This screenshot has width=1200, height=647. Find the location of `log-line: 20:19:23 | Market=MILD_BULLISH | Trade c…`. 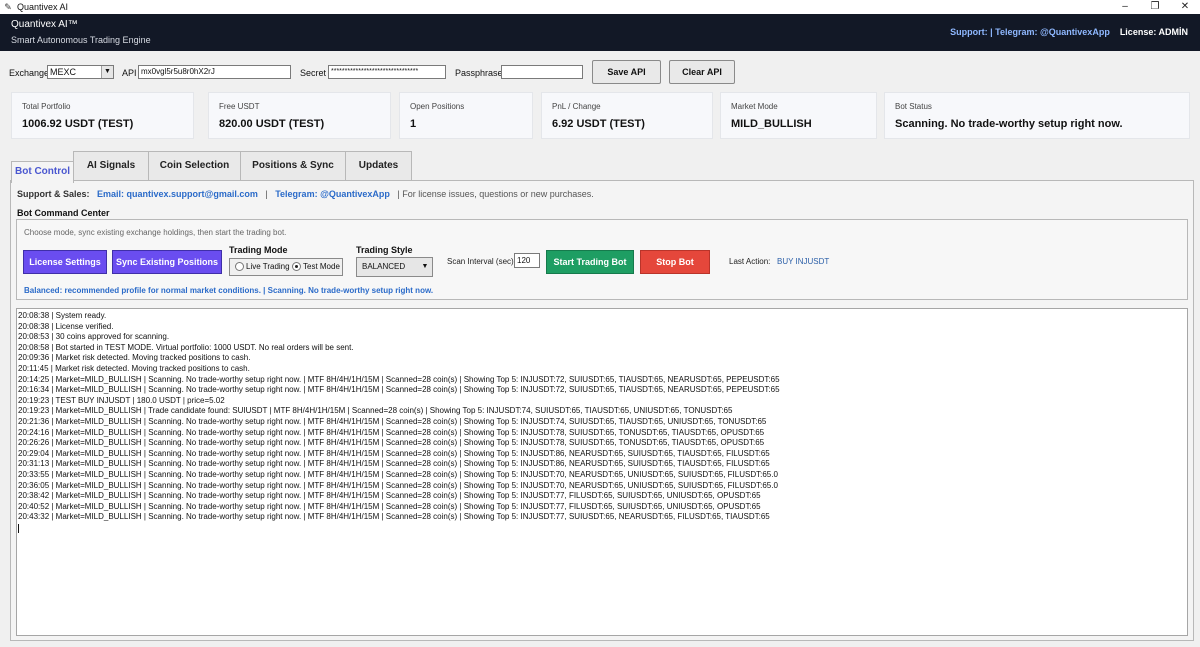

log-line: 20:19:23 | Market=MILD_BULLISH | Trade c… is located at coordinates (375, 411).